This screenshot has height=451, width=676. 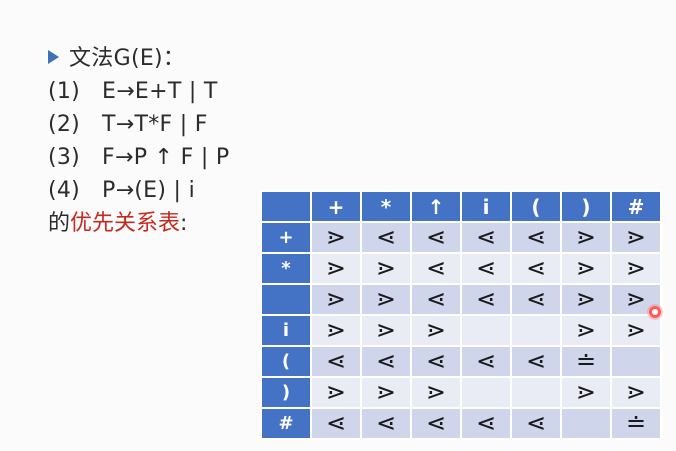 I want to click on table-row: ( ⋖ ⋖ ⋖ ⋖ ⋖ ≐, so click(x=461, y=361).